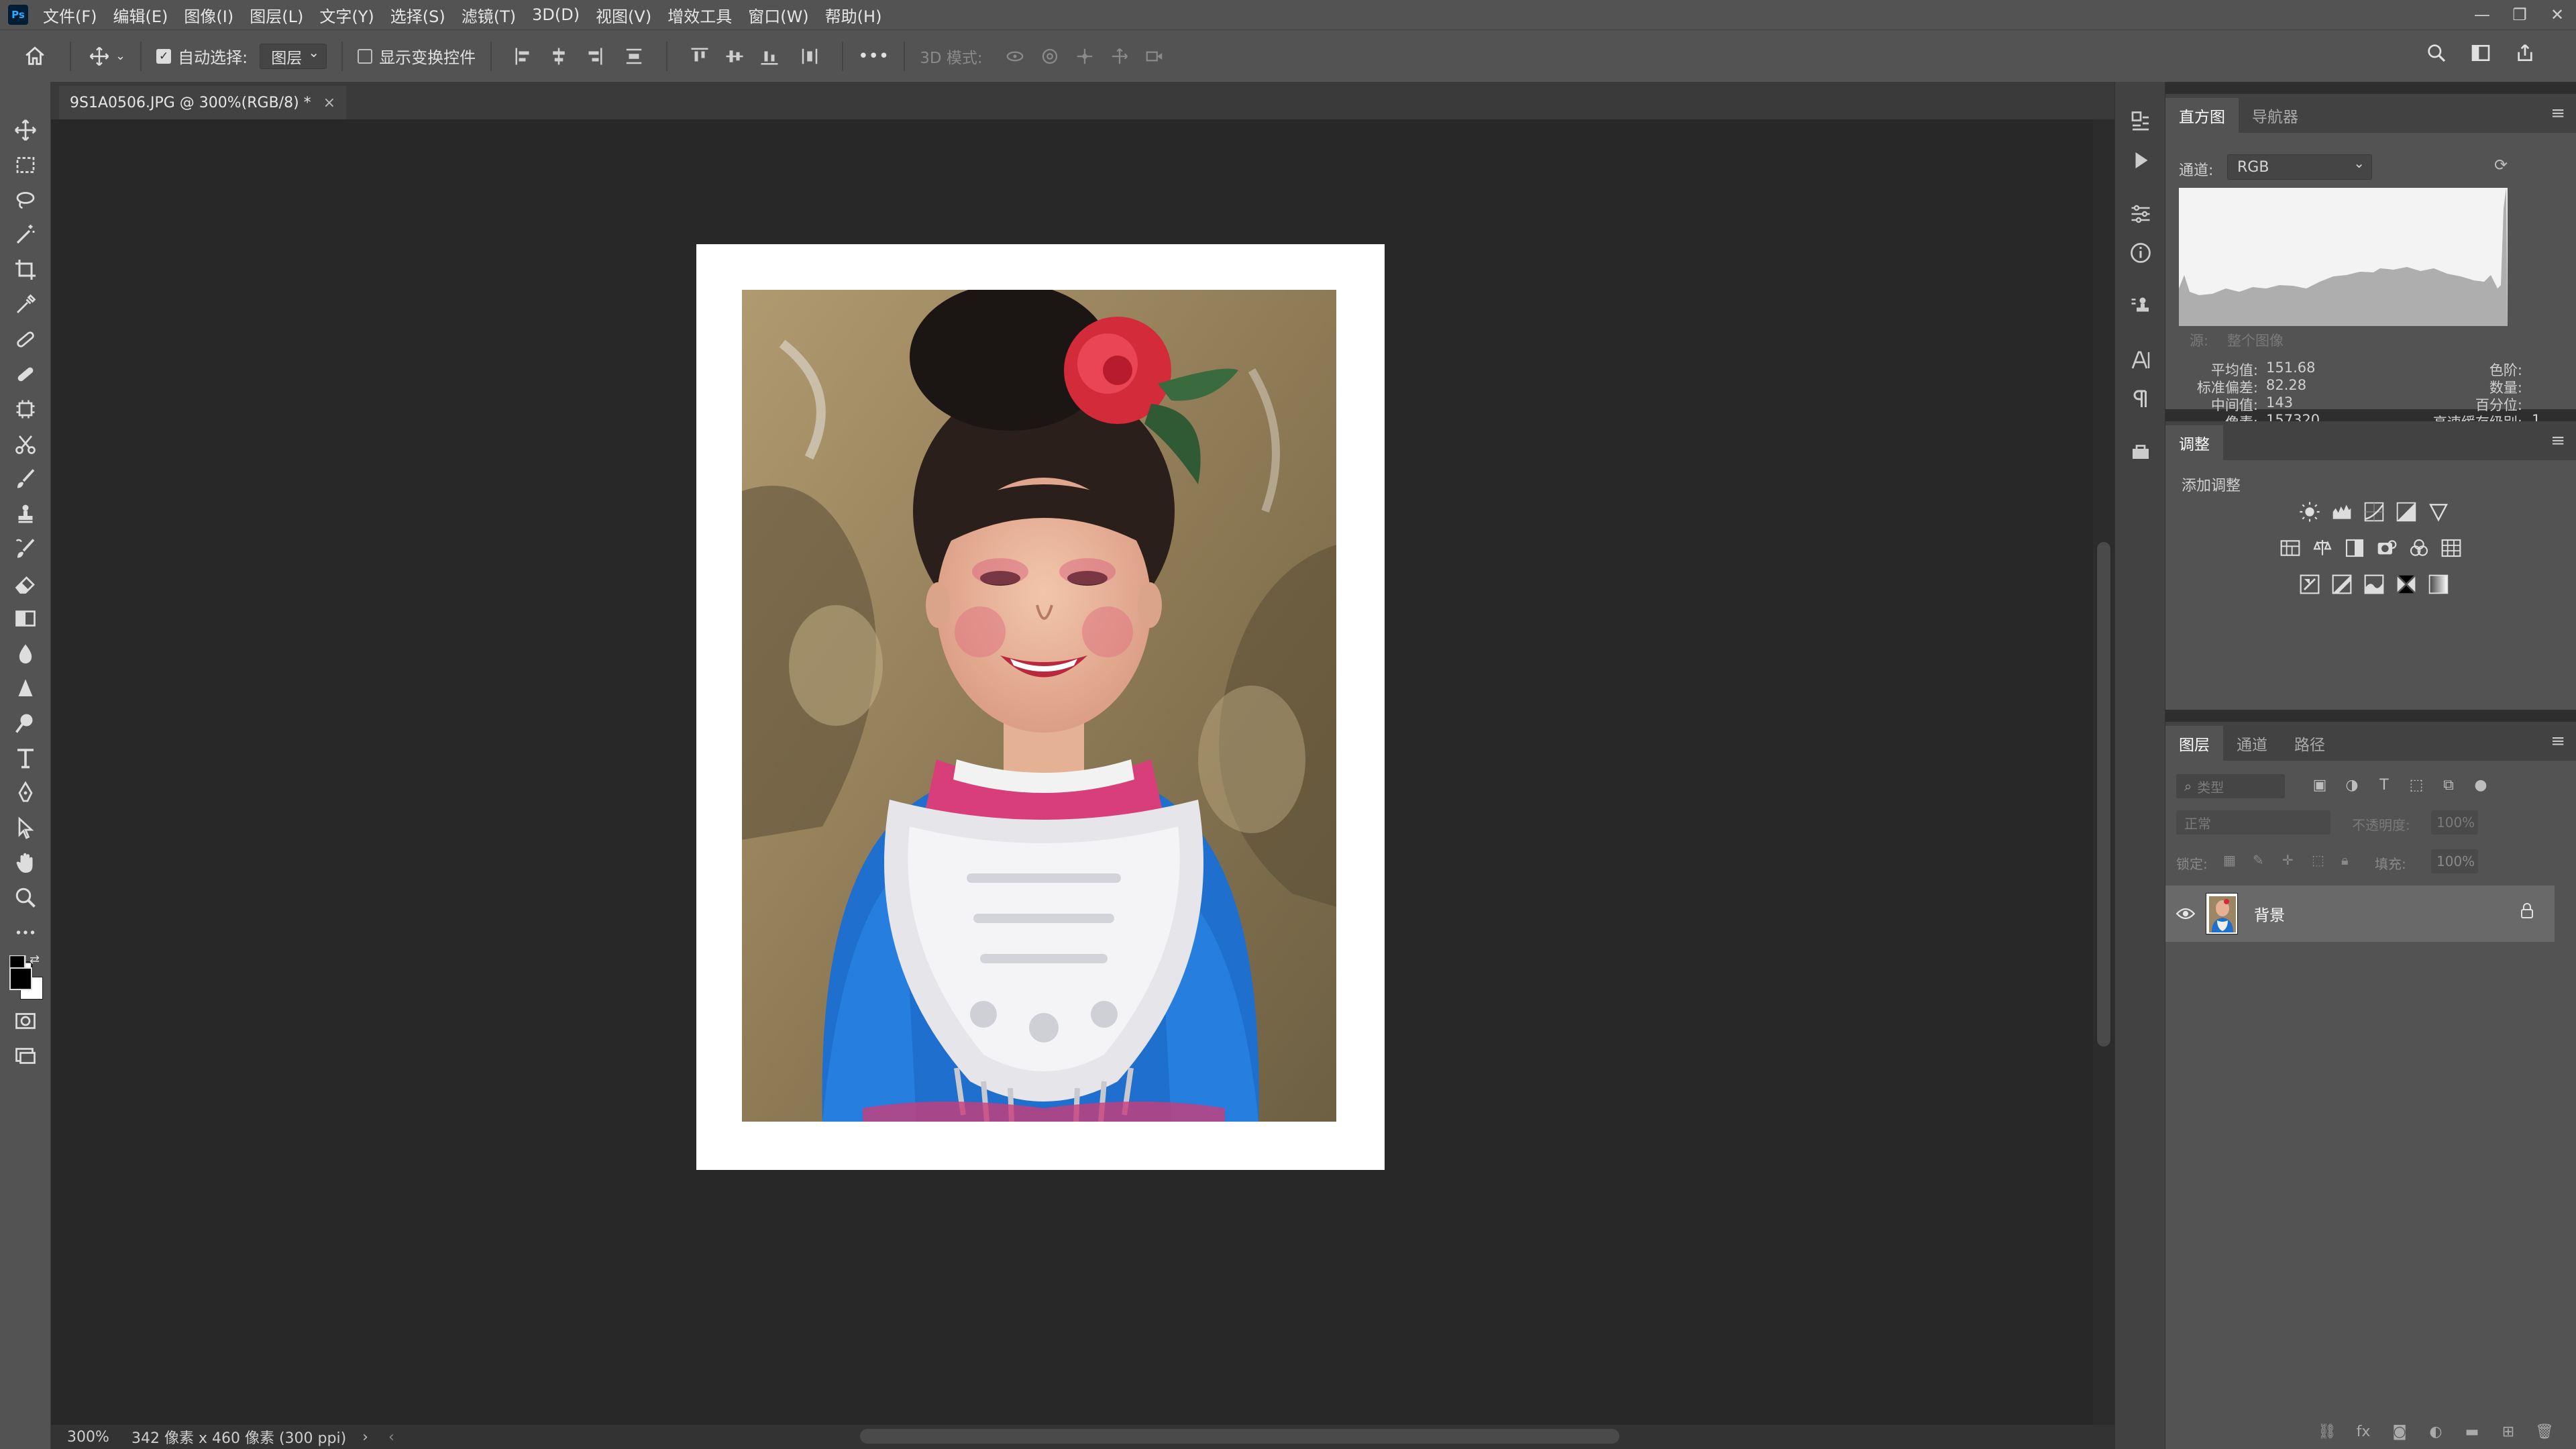 Image resolution: width=2576 pixels, height=1449 pixels. I want to click on invert-icon, so click(2309, 584).